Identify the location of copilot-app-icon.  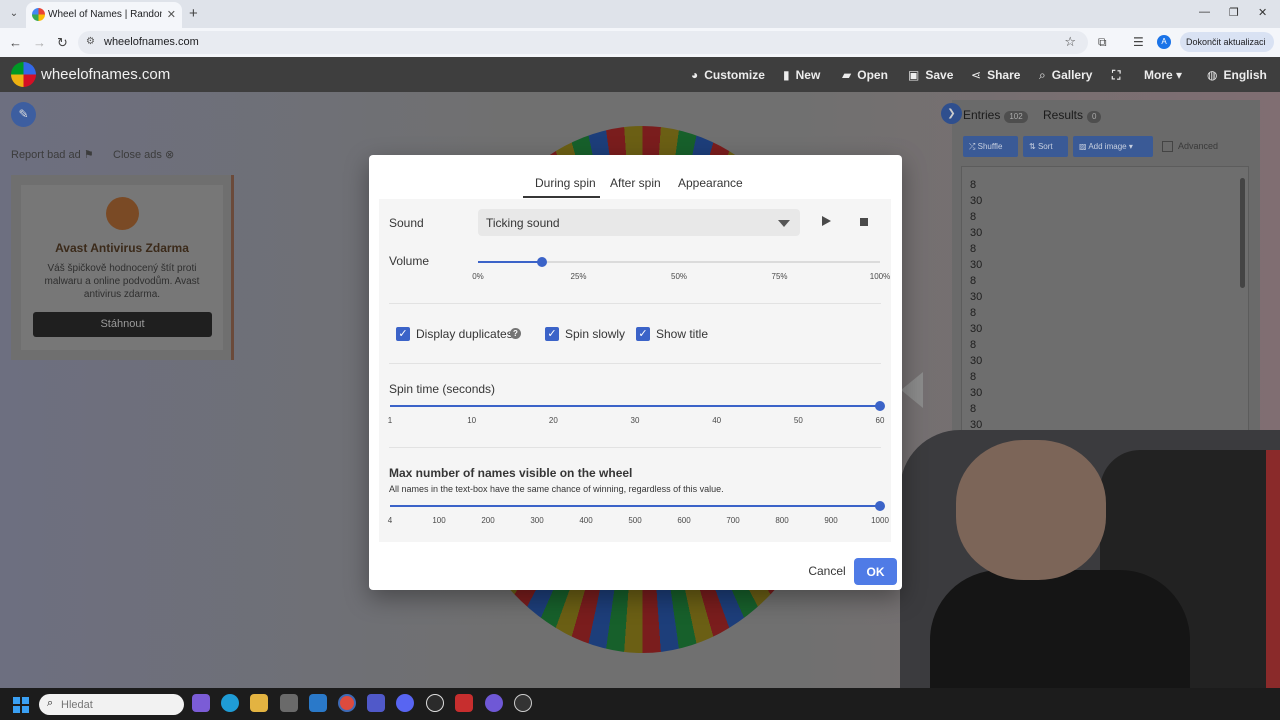
(201, 703).